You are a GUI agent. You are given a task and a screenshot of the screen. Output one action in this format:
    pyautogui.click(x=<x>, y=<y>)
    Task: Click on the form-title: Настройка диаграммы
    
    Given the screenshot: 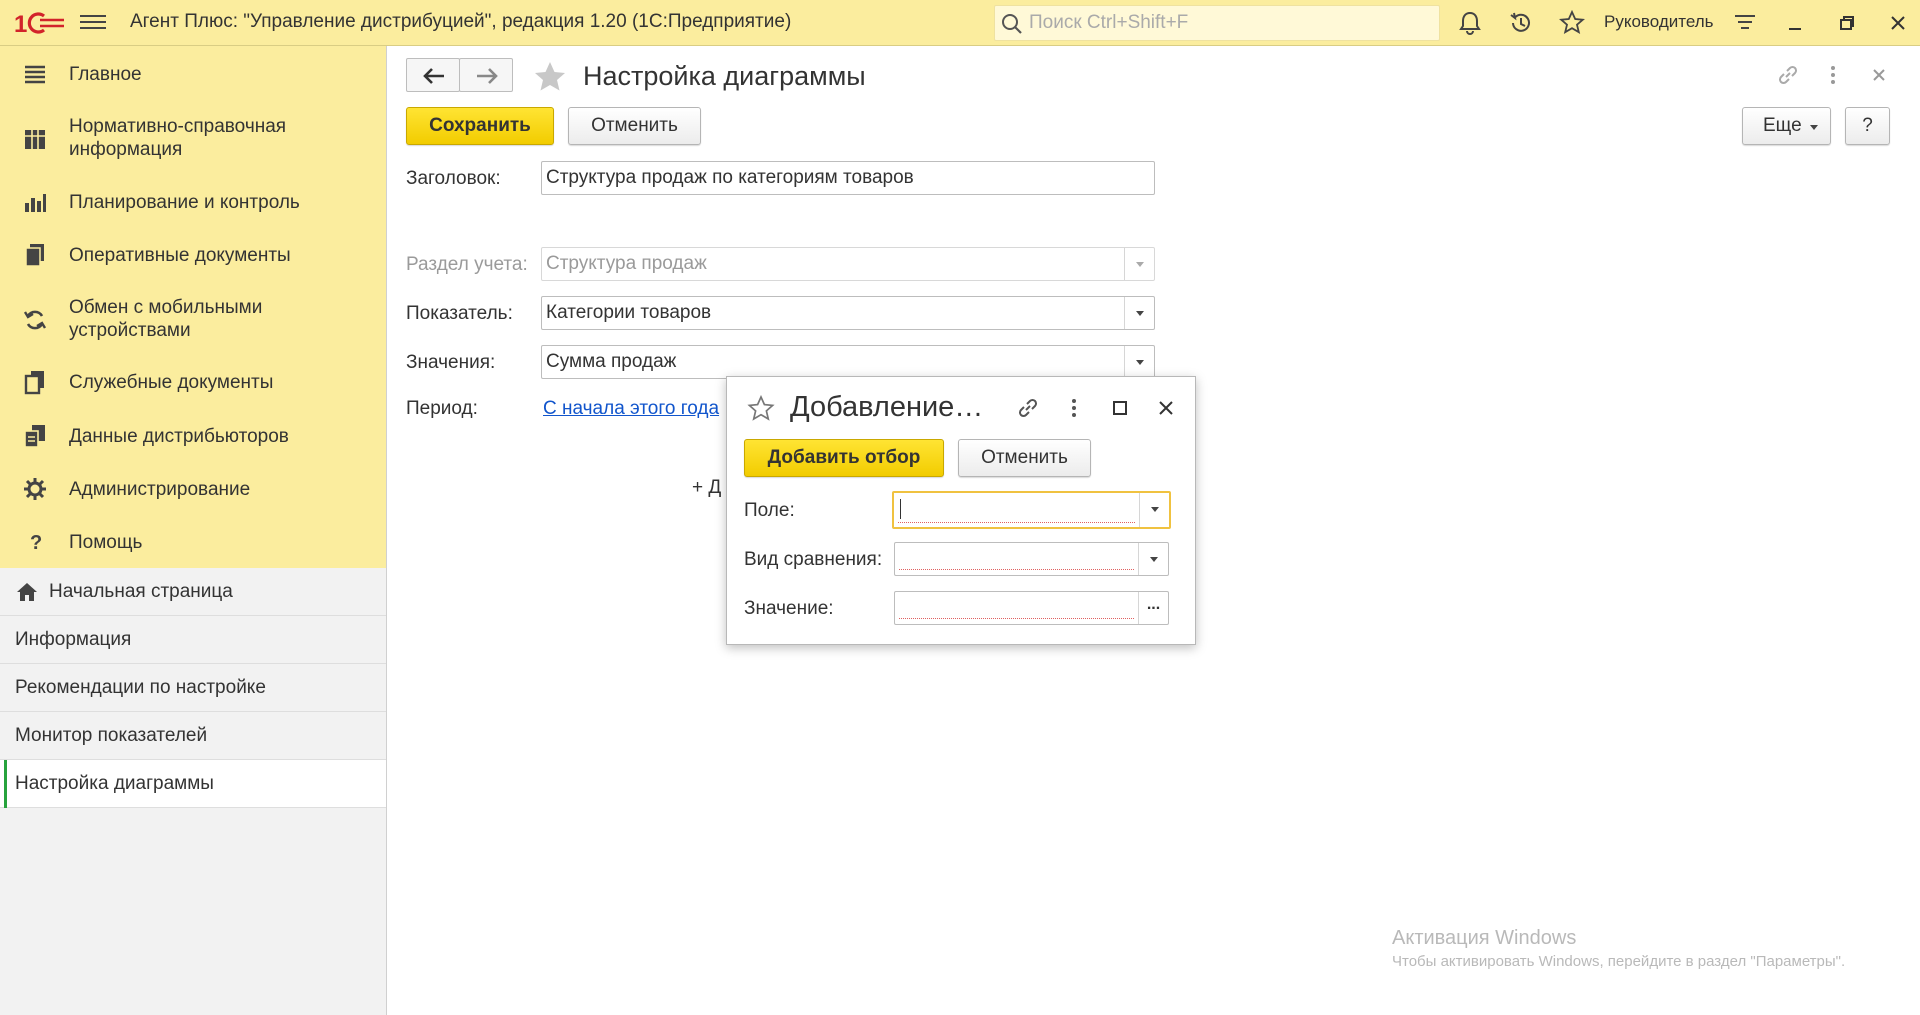 What is the action you would take?
    pyautogui.click(x=724, y=76)
    